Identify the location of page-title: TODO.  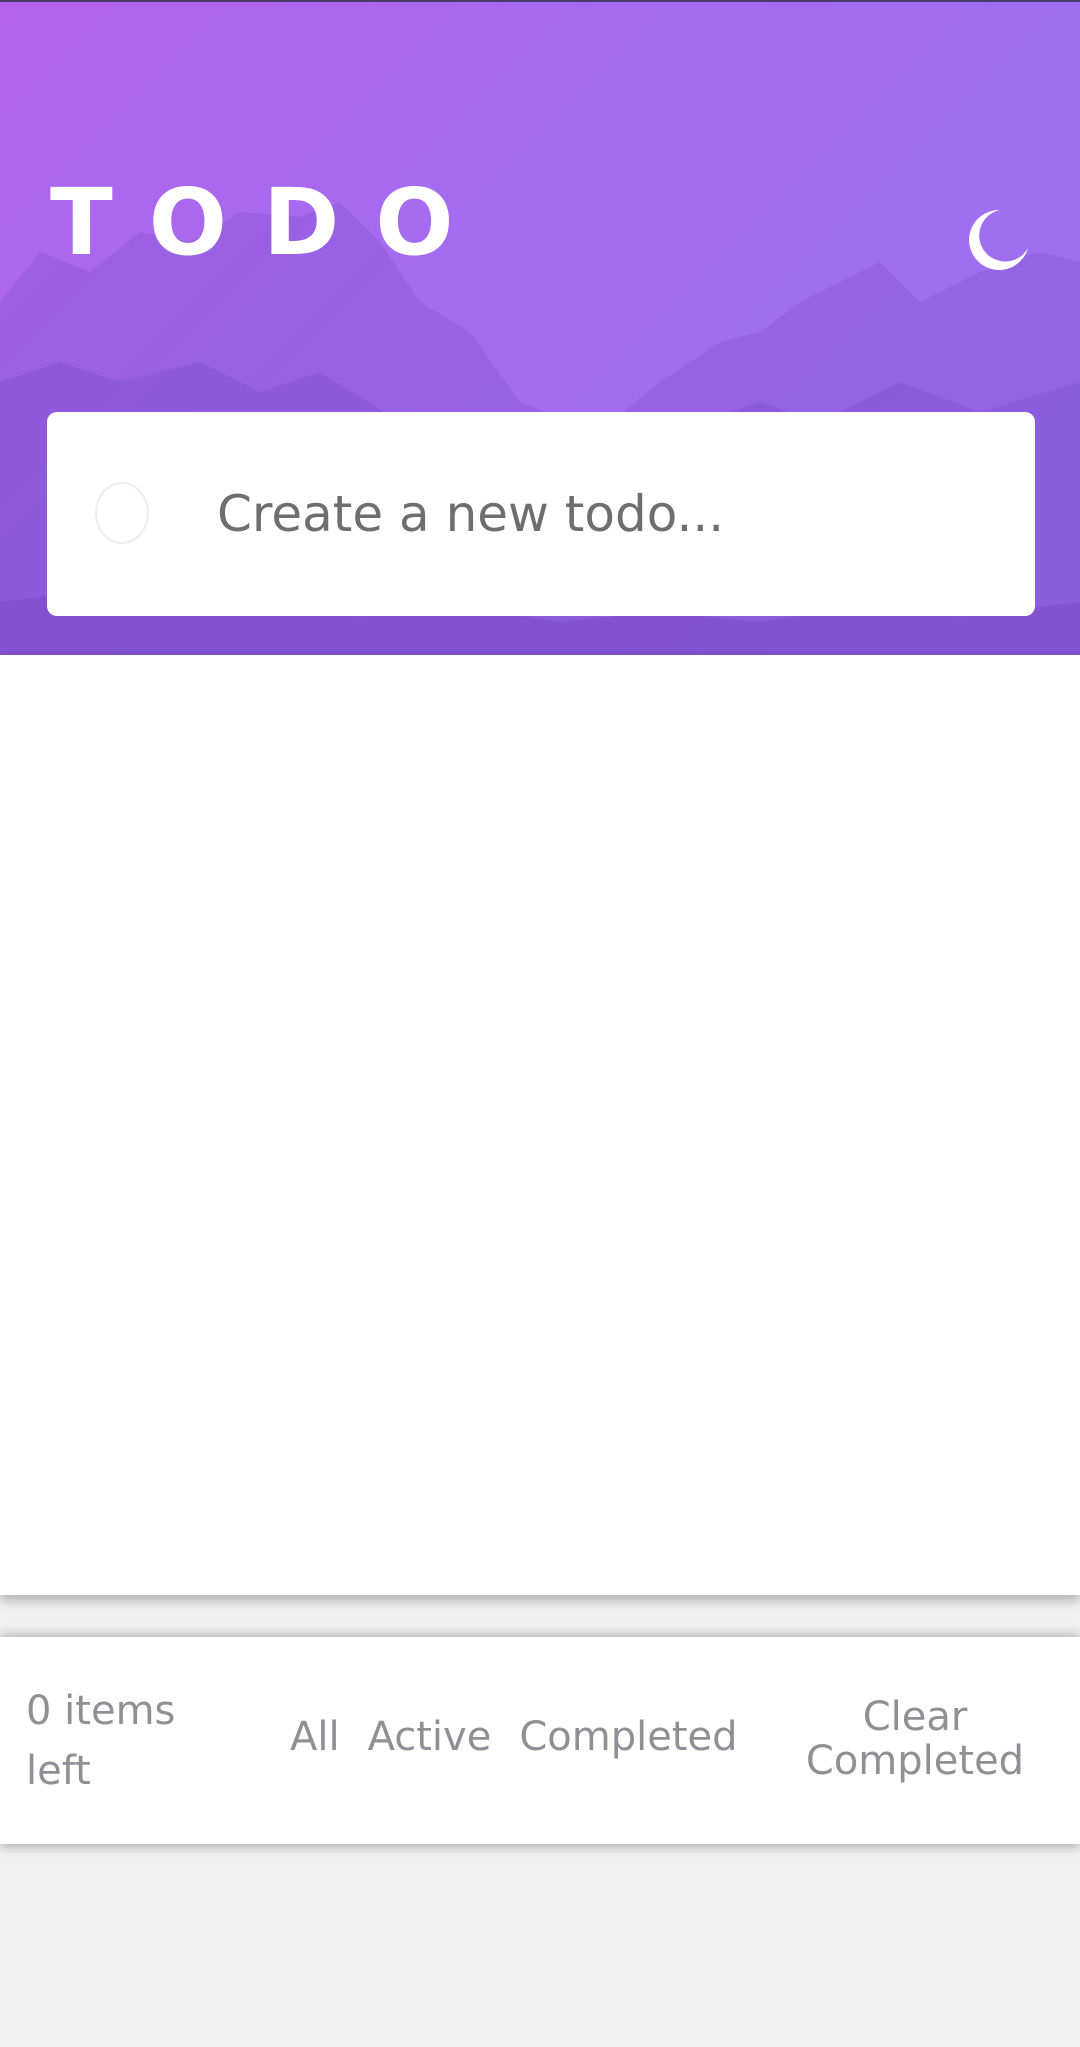
(270, 222).